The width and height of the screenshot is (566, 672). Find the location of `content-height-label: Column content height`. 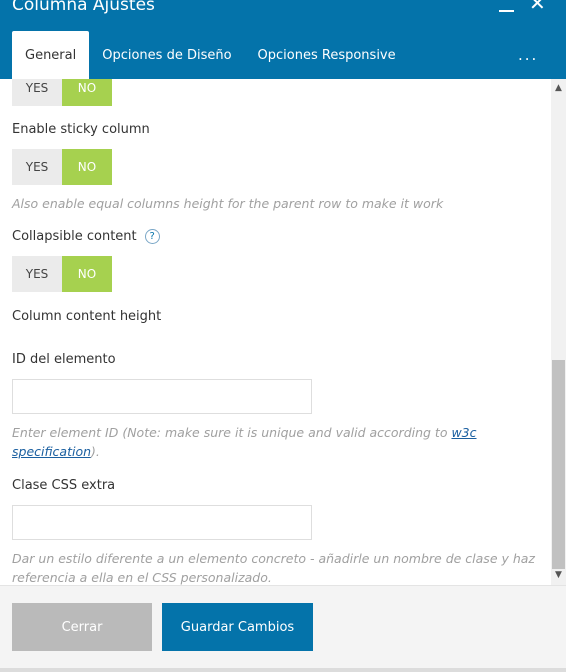

content-height-label: Column content height is located at coordinates (87, 316).